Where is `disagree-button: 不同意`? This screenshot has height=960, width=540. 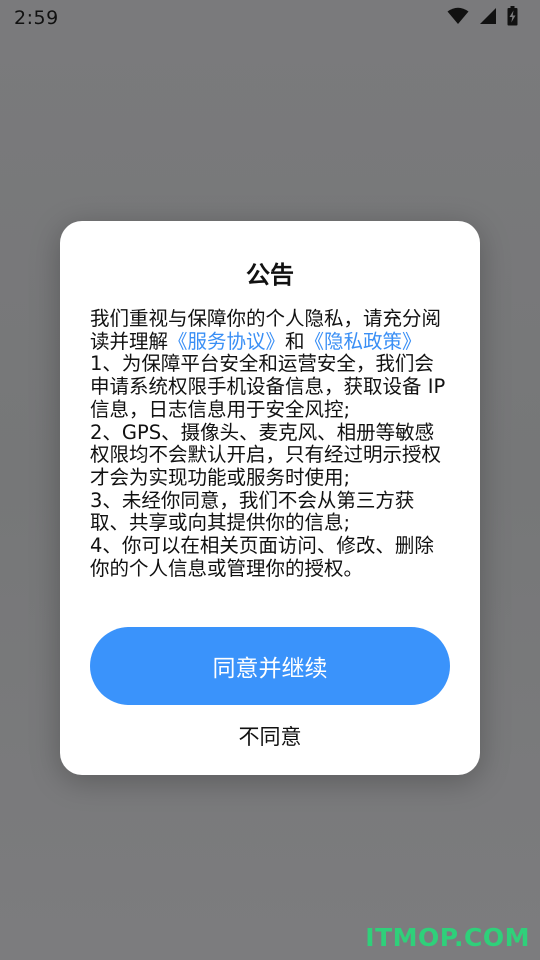
disagree-button: 不同意 is located at coordinates (270, 736).